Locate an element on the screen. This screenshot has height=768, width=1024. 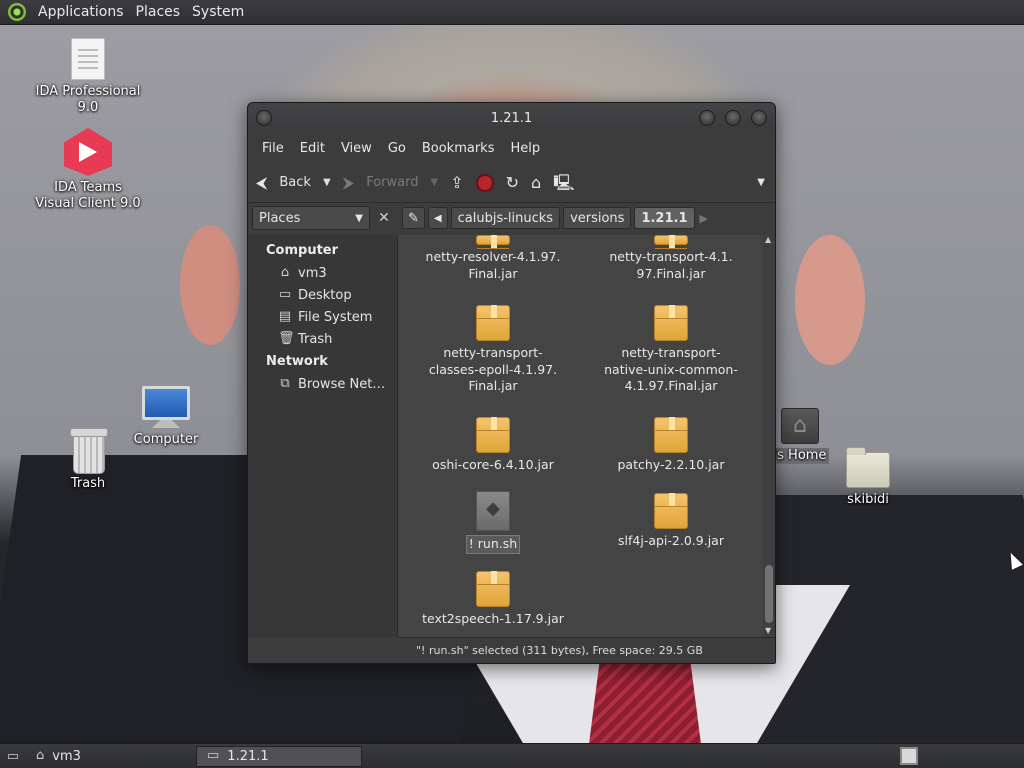
sidebar-item-label: Desktop is located at coordinates (325, 295).